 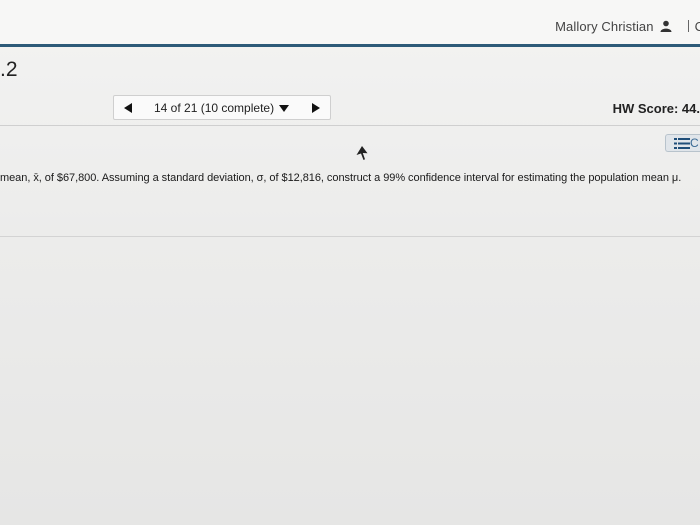 What do you see at coordinates (128, 108) in the screenshot?
I see `previous-question-button` at bounding box center [128, 108].